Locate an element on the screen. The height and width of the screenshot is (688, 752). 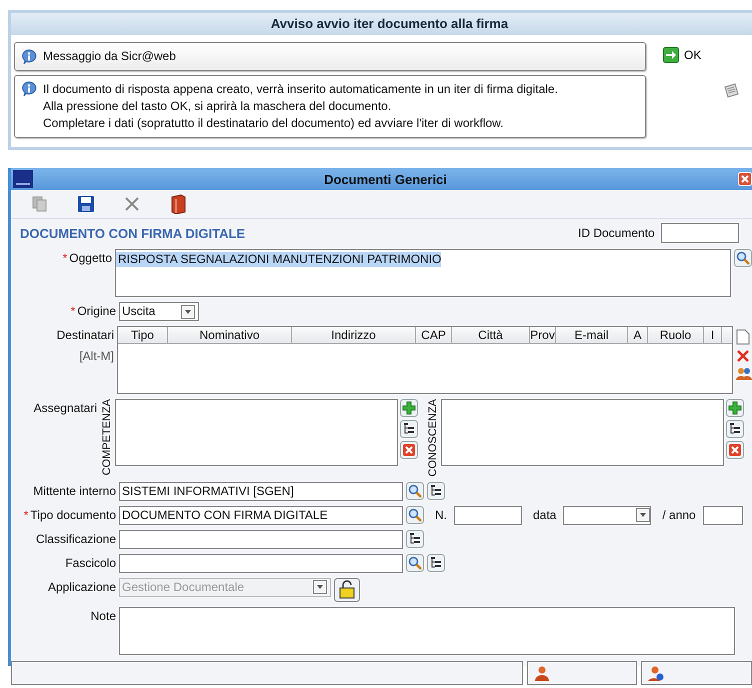
field-label: Mittente interno is located at coordinates (74, 491).